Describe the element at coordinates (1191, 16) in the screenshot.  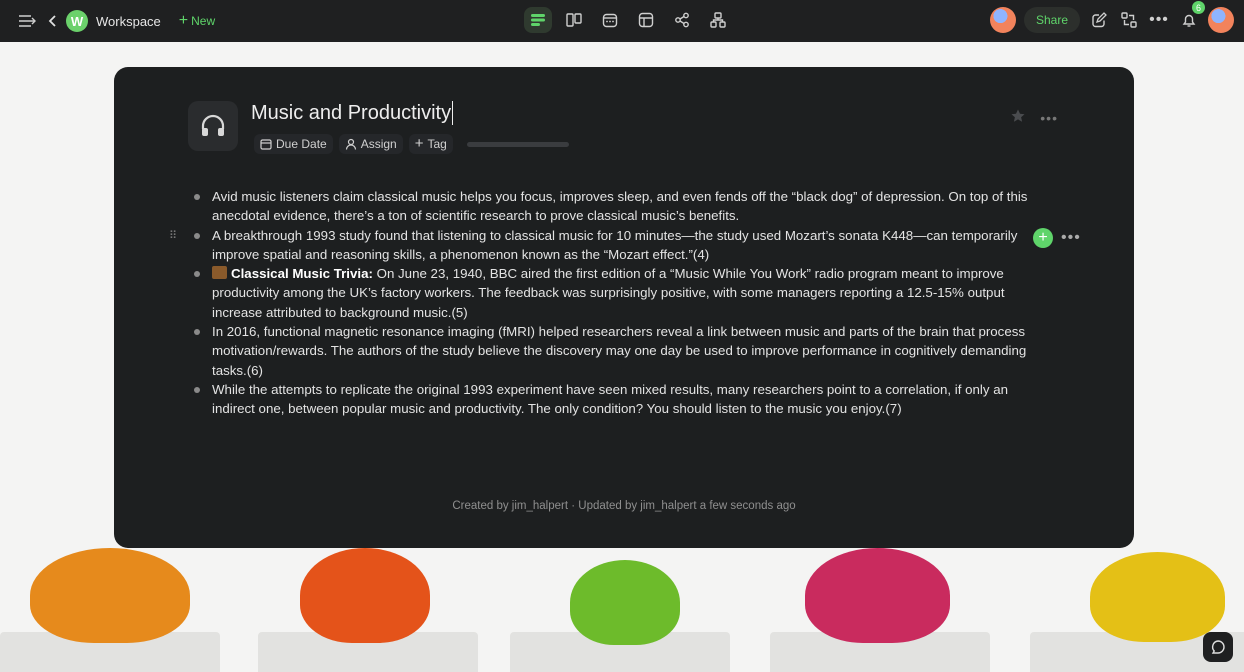
I see `bell-icon: 6` at that location.